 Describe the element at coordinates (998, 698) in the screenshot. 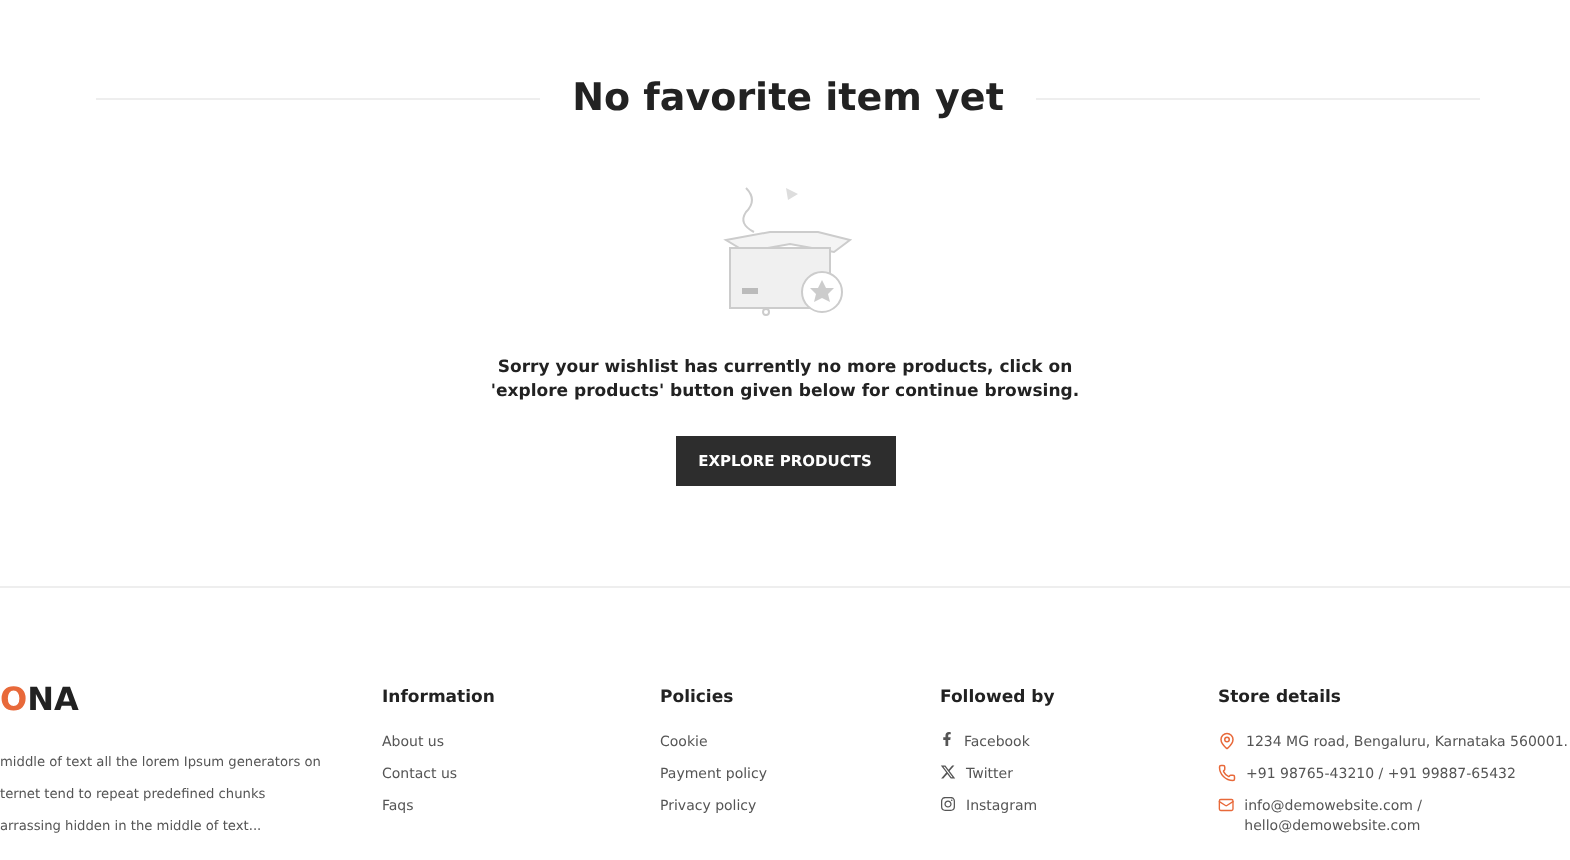

I see `footer-column-title: Followed by` at that location.